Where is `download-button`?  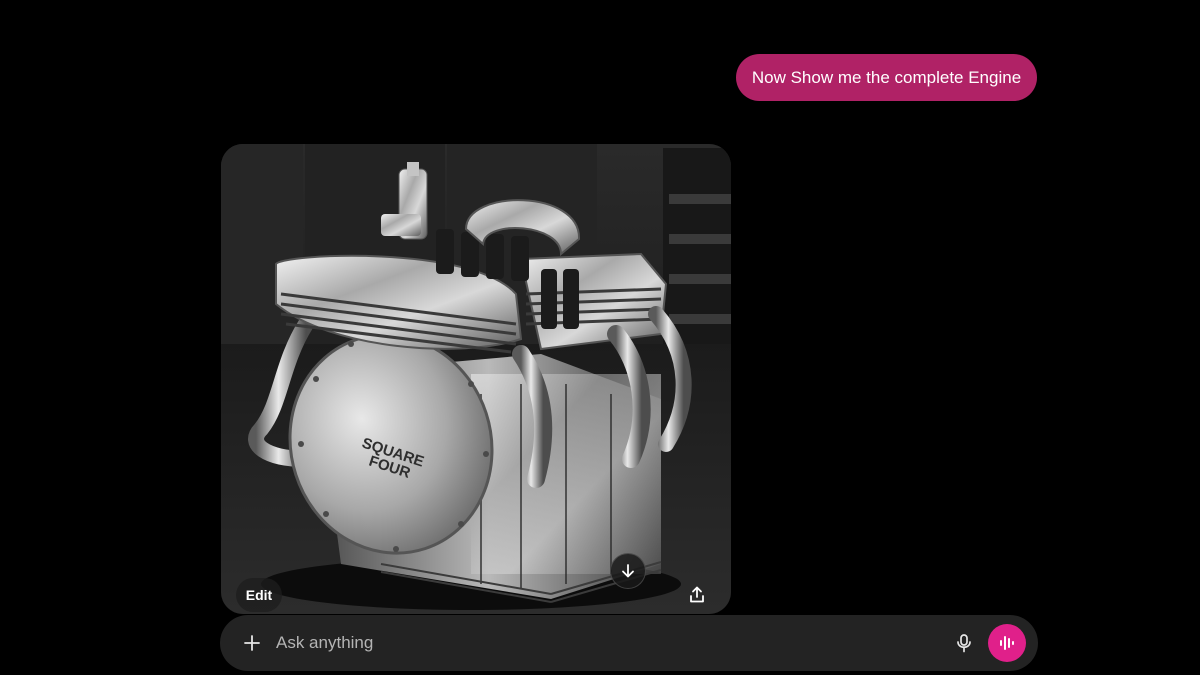
download-button is located at coordinates (628, 571).